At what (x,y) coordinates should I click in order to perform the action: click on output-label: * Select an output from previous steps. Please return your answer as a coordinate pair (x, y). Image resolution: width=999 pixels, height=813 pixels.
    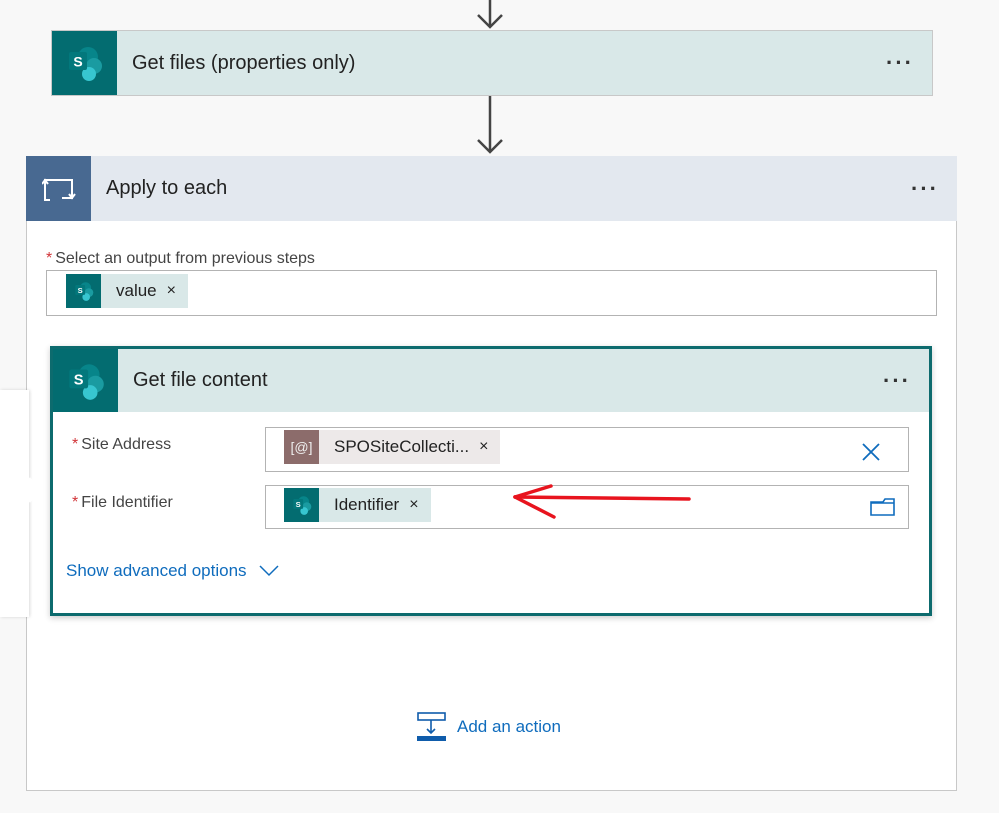
    Looking at the image, I should click on (180, 259).